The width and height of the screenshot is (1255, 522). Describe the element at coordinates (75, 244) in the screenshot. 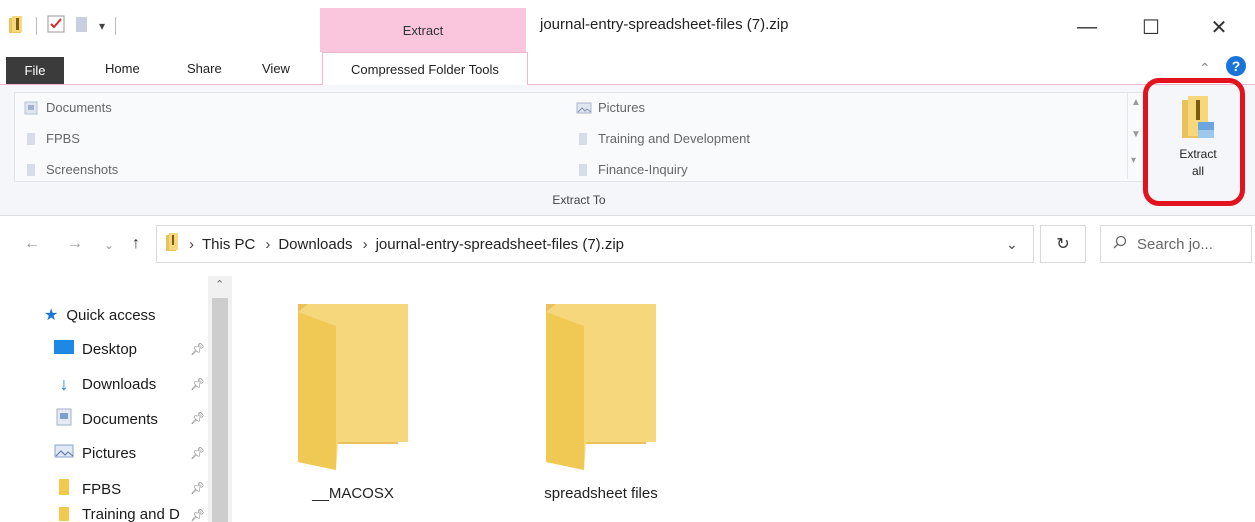

I see `forward-icon: →` at that location.